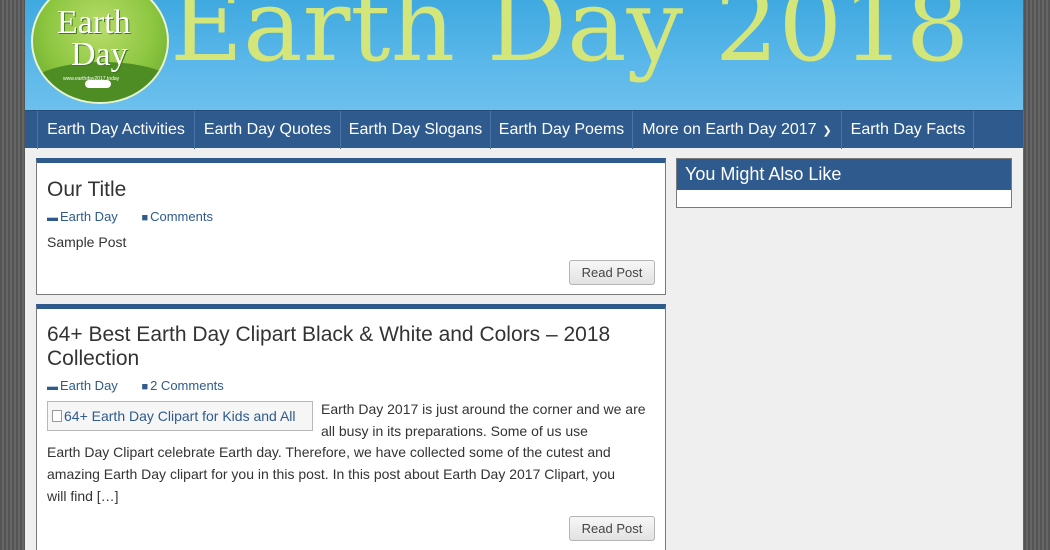 This screenshot has width=1050, height=550. Describe the element at coordinates (729, 129) in the screenshot. I see `nav-label: More on Earth Day 2017` at that location.